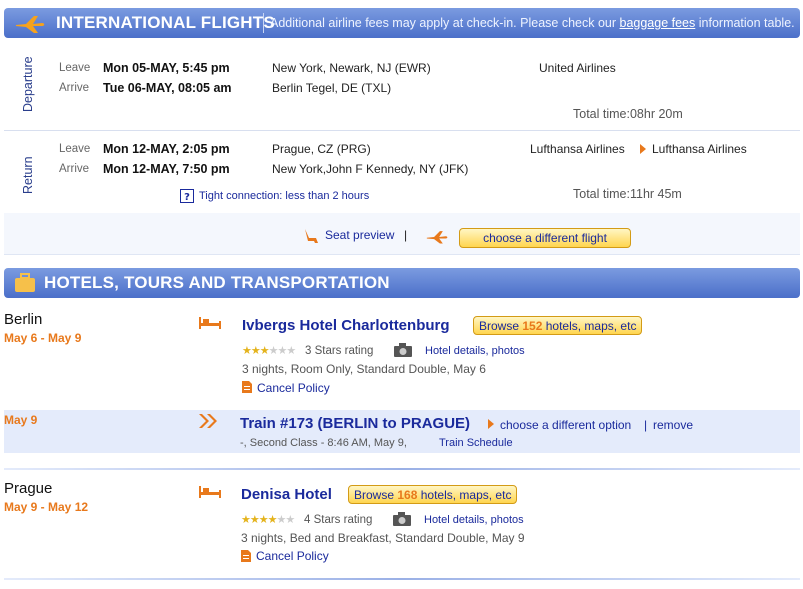  I want to click on header-divider, so click(263, 23).